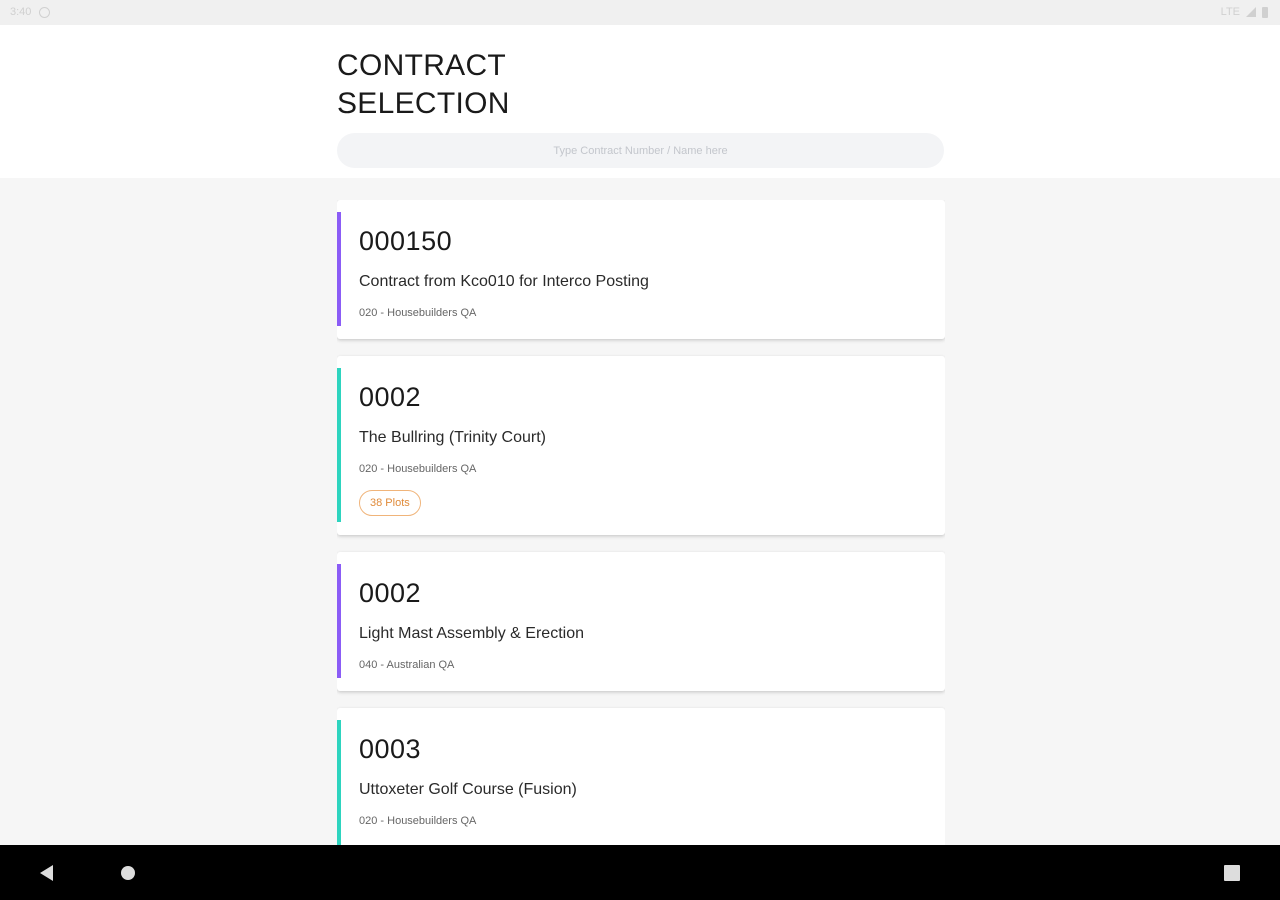 The height and width of the screenshot is (900, 1280). What do you see at coordinates (128, 873) in the screenshot?
I see `home-icon` at bounding box center [128, 873].